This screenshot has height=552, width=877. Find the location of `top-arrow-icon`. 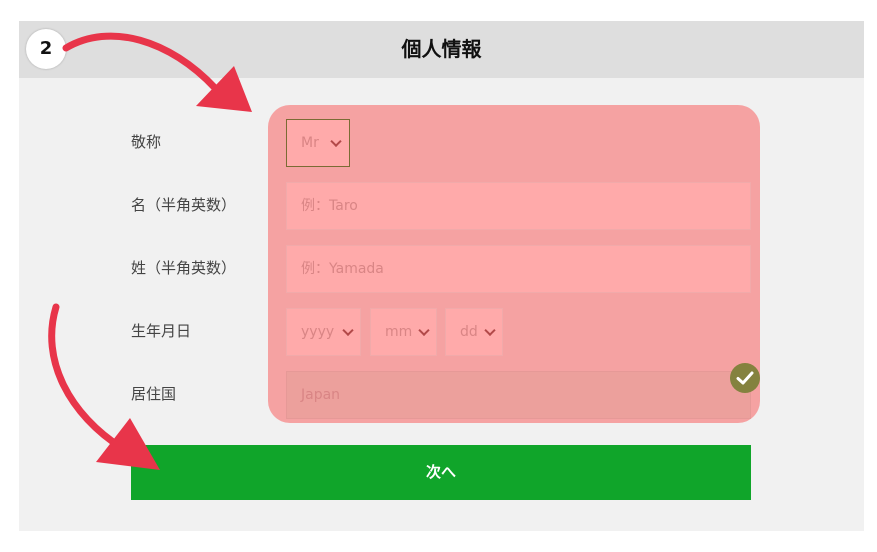

top-arrow-icon is located at coordinates (157, 72).